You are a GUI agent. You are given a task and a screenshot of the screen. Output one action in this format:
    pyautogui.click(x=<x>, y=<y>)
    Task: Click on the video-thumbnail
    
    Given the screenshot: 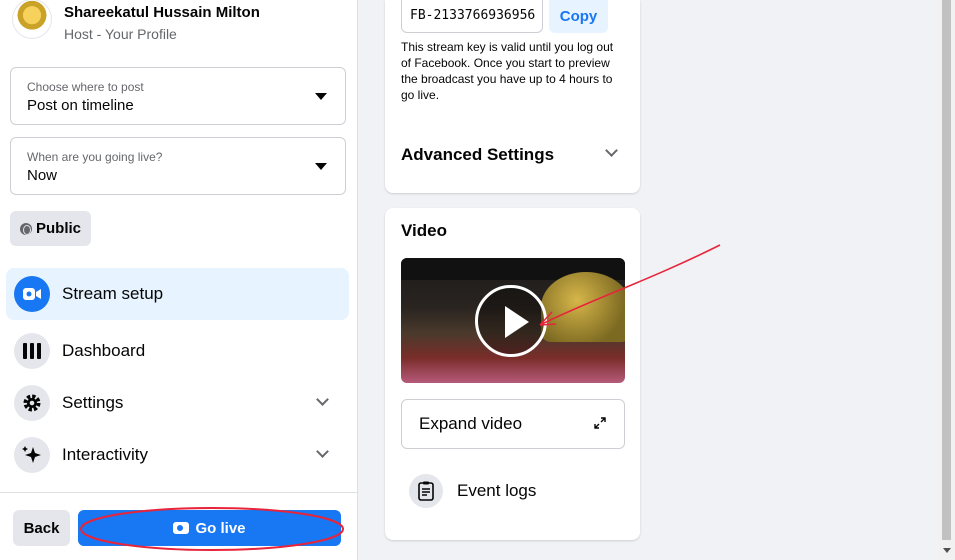 What is the action you would take?
    pyautogui.click(x=513, y=320)
    